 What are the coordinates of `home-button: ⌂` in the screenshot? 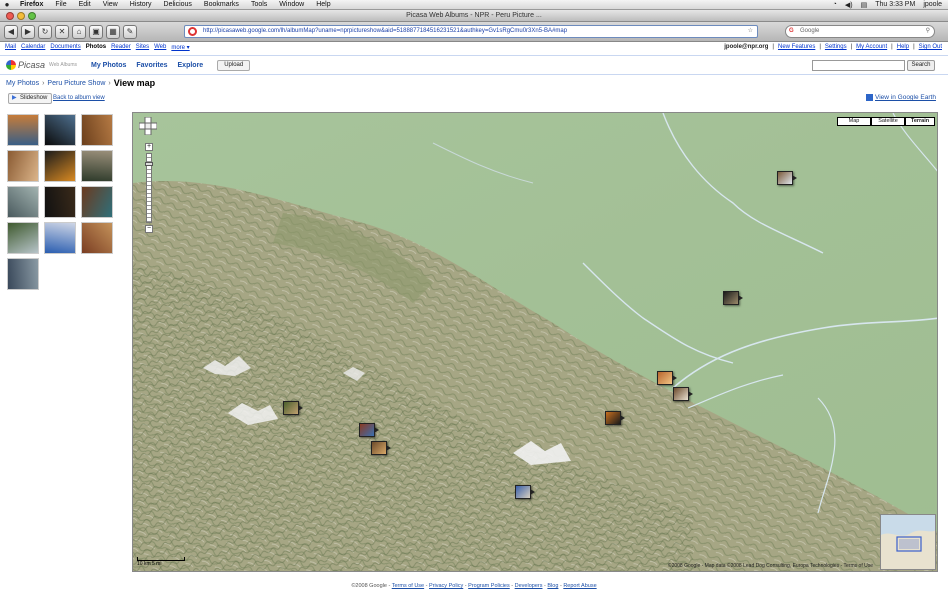 It's located at (79, 31).